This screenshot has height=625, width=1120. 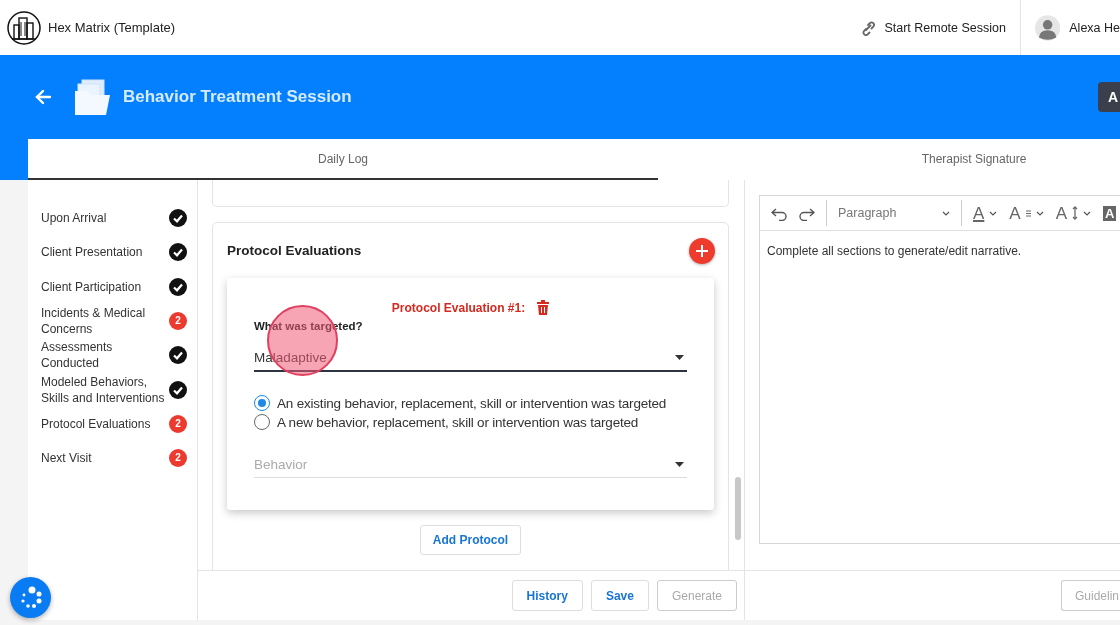 I want to click on delete-button, so click(x=543, y=307).